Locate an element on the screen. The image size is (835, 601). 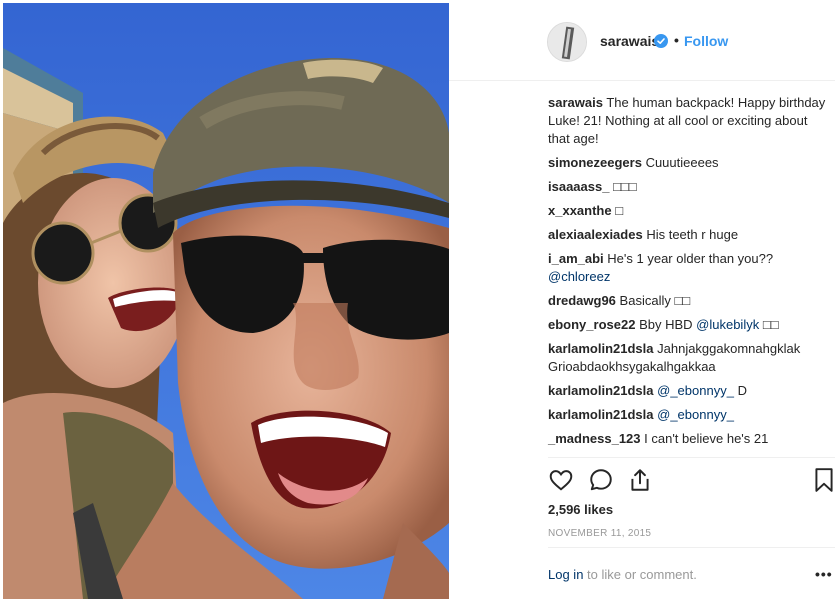
comment-bubble-icon is located at coordinates (602, 481).